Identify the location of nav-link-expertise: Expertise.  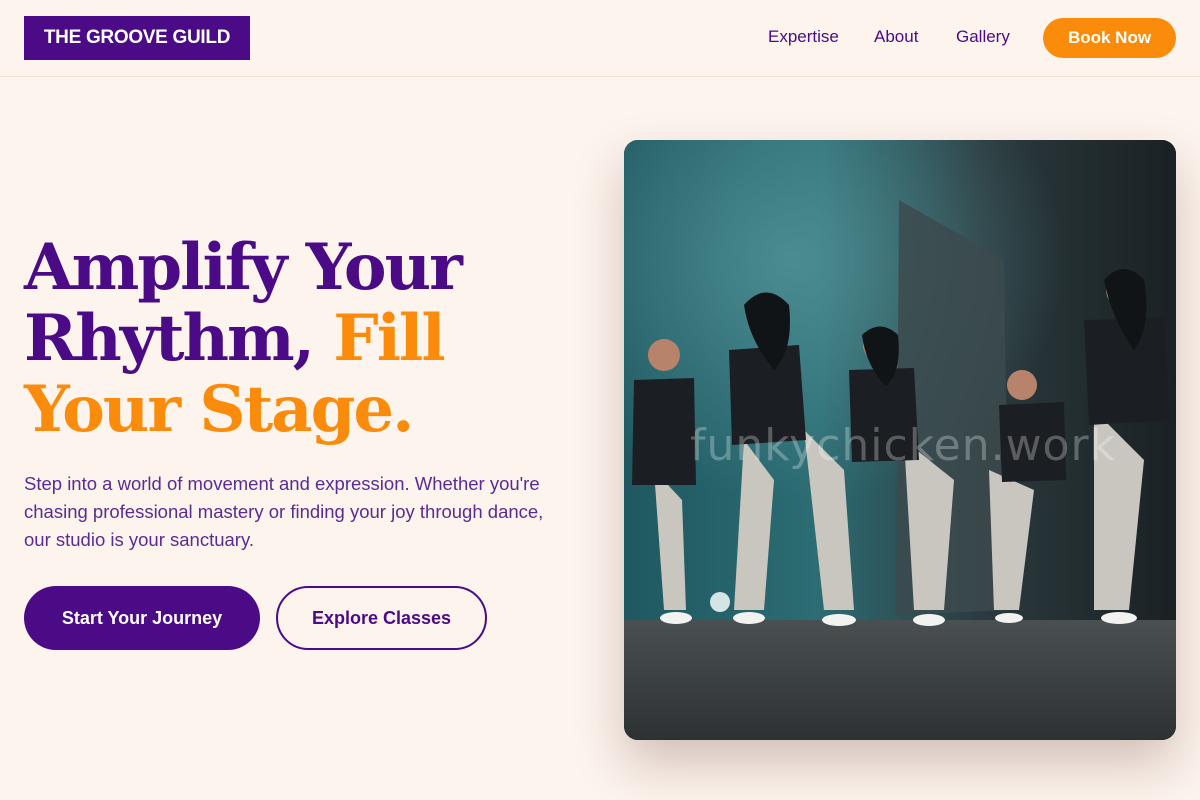
(803, 37).